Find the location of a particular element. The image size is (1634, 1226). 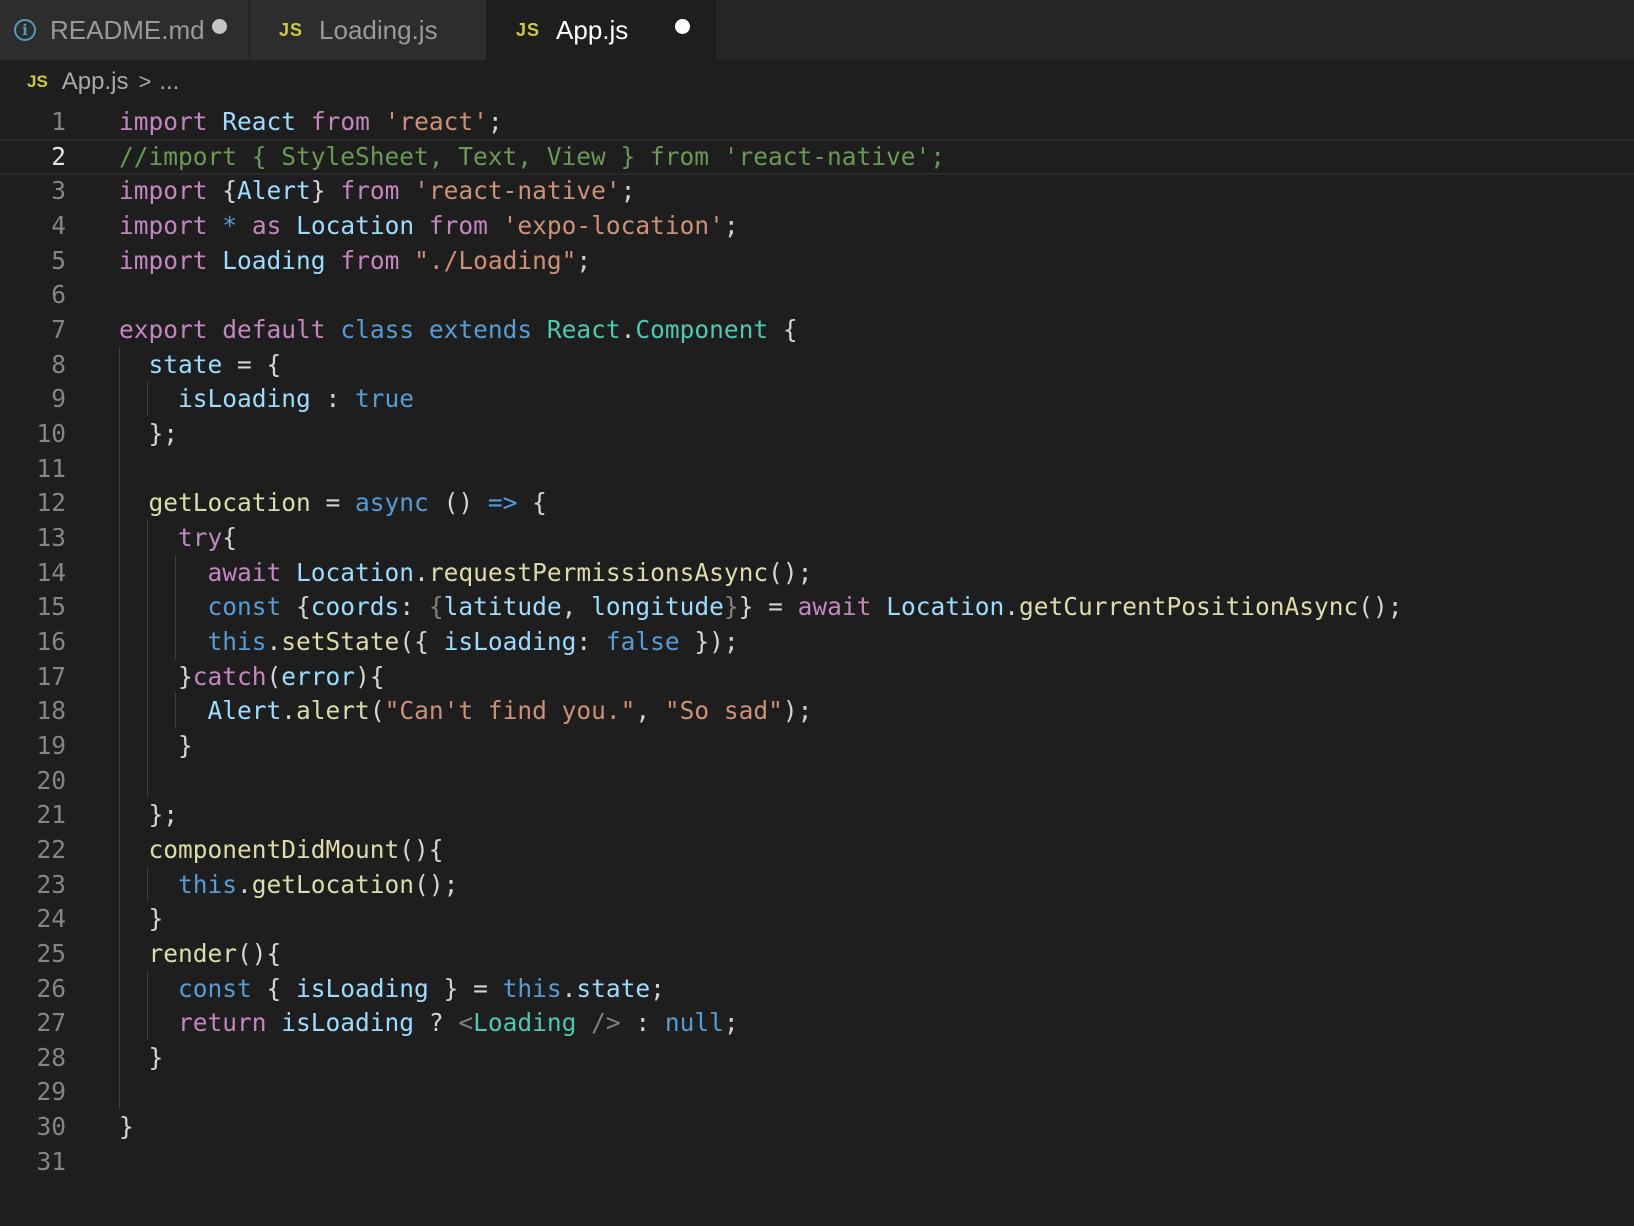

info-icon: i is located at coordinates (25, 30).